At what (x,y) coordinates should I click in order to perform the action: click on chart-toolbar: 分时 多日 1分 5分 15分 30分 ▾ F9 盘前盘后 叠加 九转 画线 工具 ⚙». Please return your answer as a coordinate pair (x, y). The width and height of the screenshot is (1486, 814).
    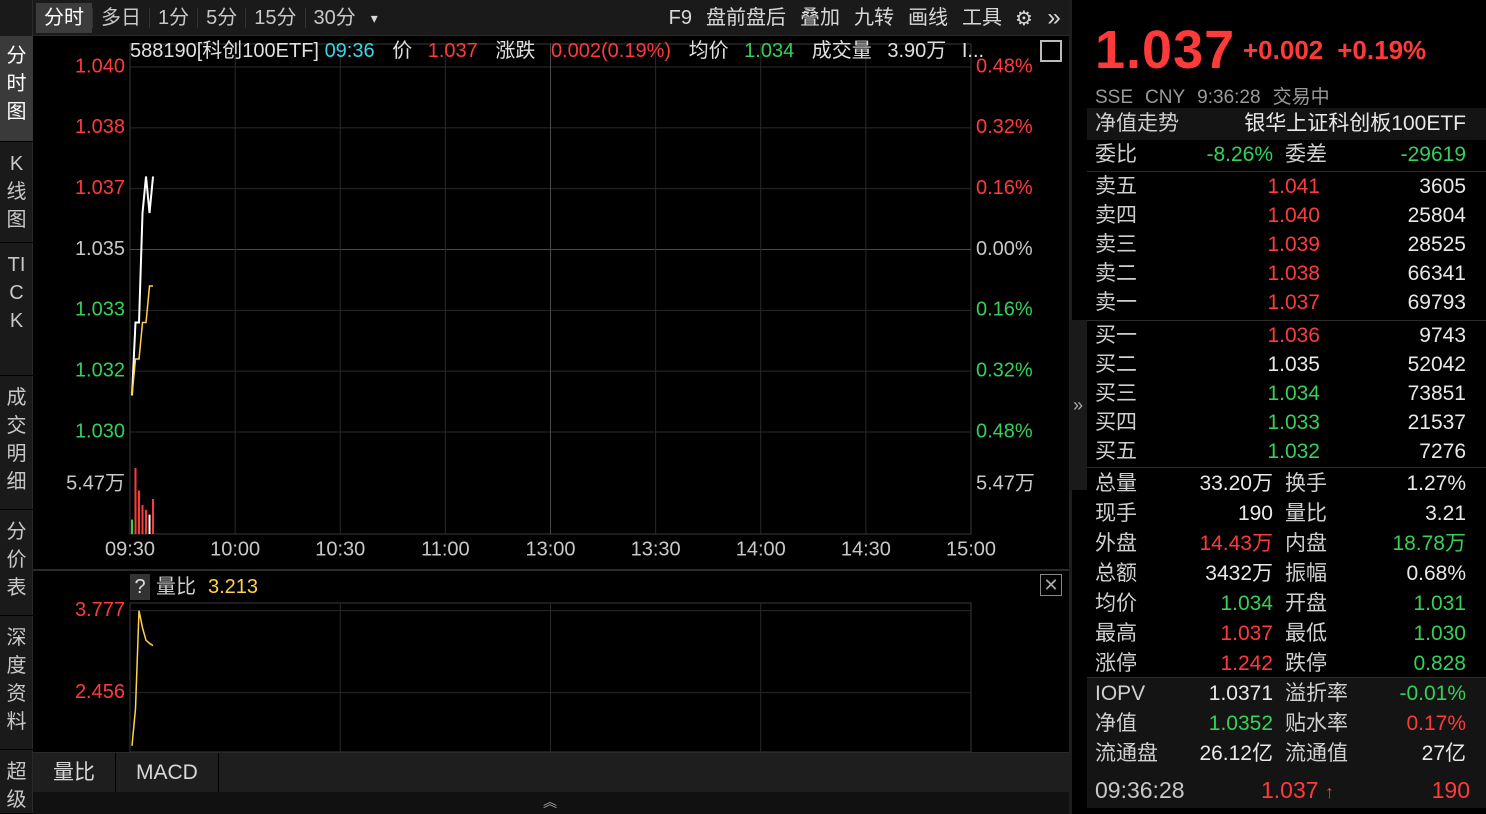
    Looking at the image, I should click on (551, 18).